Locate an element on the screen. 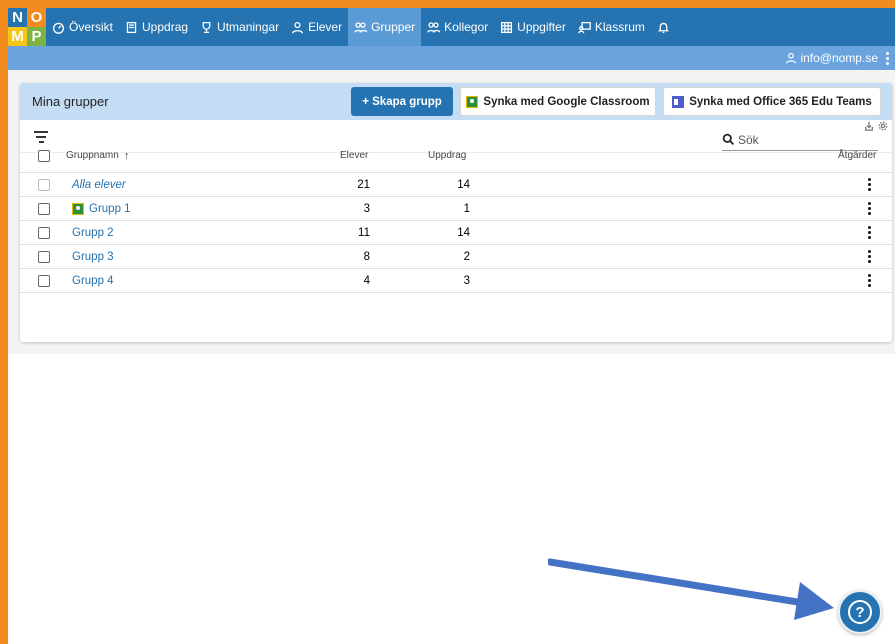  table-row: Grupp 2 11 14 is located at coordinates (456, 233).